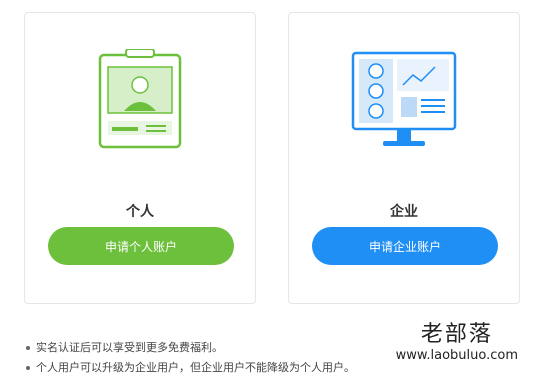 This screenshot has height=391, width=544. What do you see at coordinates (140, 212) in the screenshot?
I see `card-title-personal: 个人` at bounding box center [140, 212].